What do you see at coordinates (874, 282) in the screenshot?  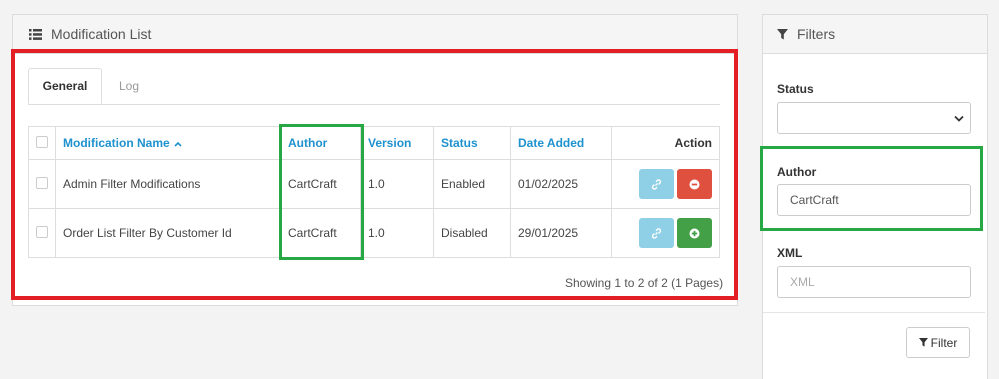 I see `xml-field` at bounding box center [874, 282].